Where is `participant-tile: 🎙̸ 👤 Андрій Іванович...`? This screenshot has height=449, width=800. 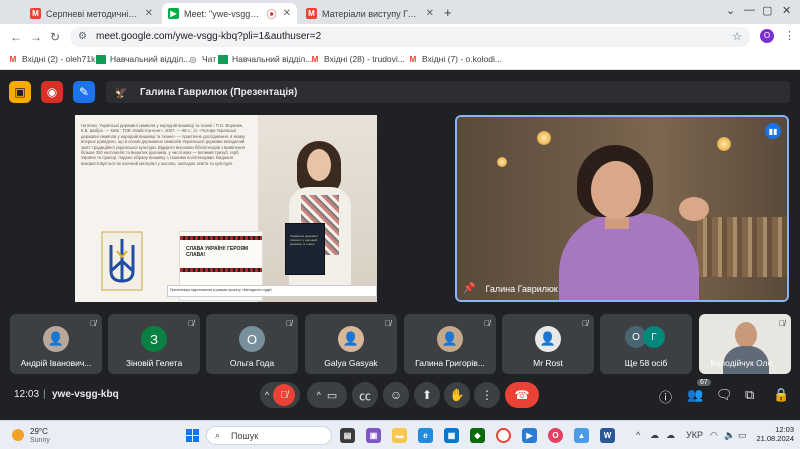
participant-tile: 🎙̸ 👤 Андрій Іванович... is located at coordinates (56, 344).